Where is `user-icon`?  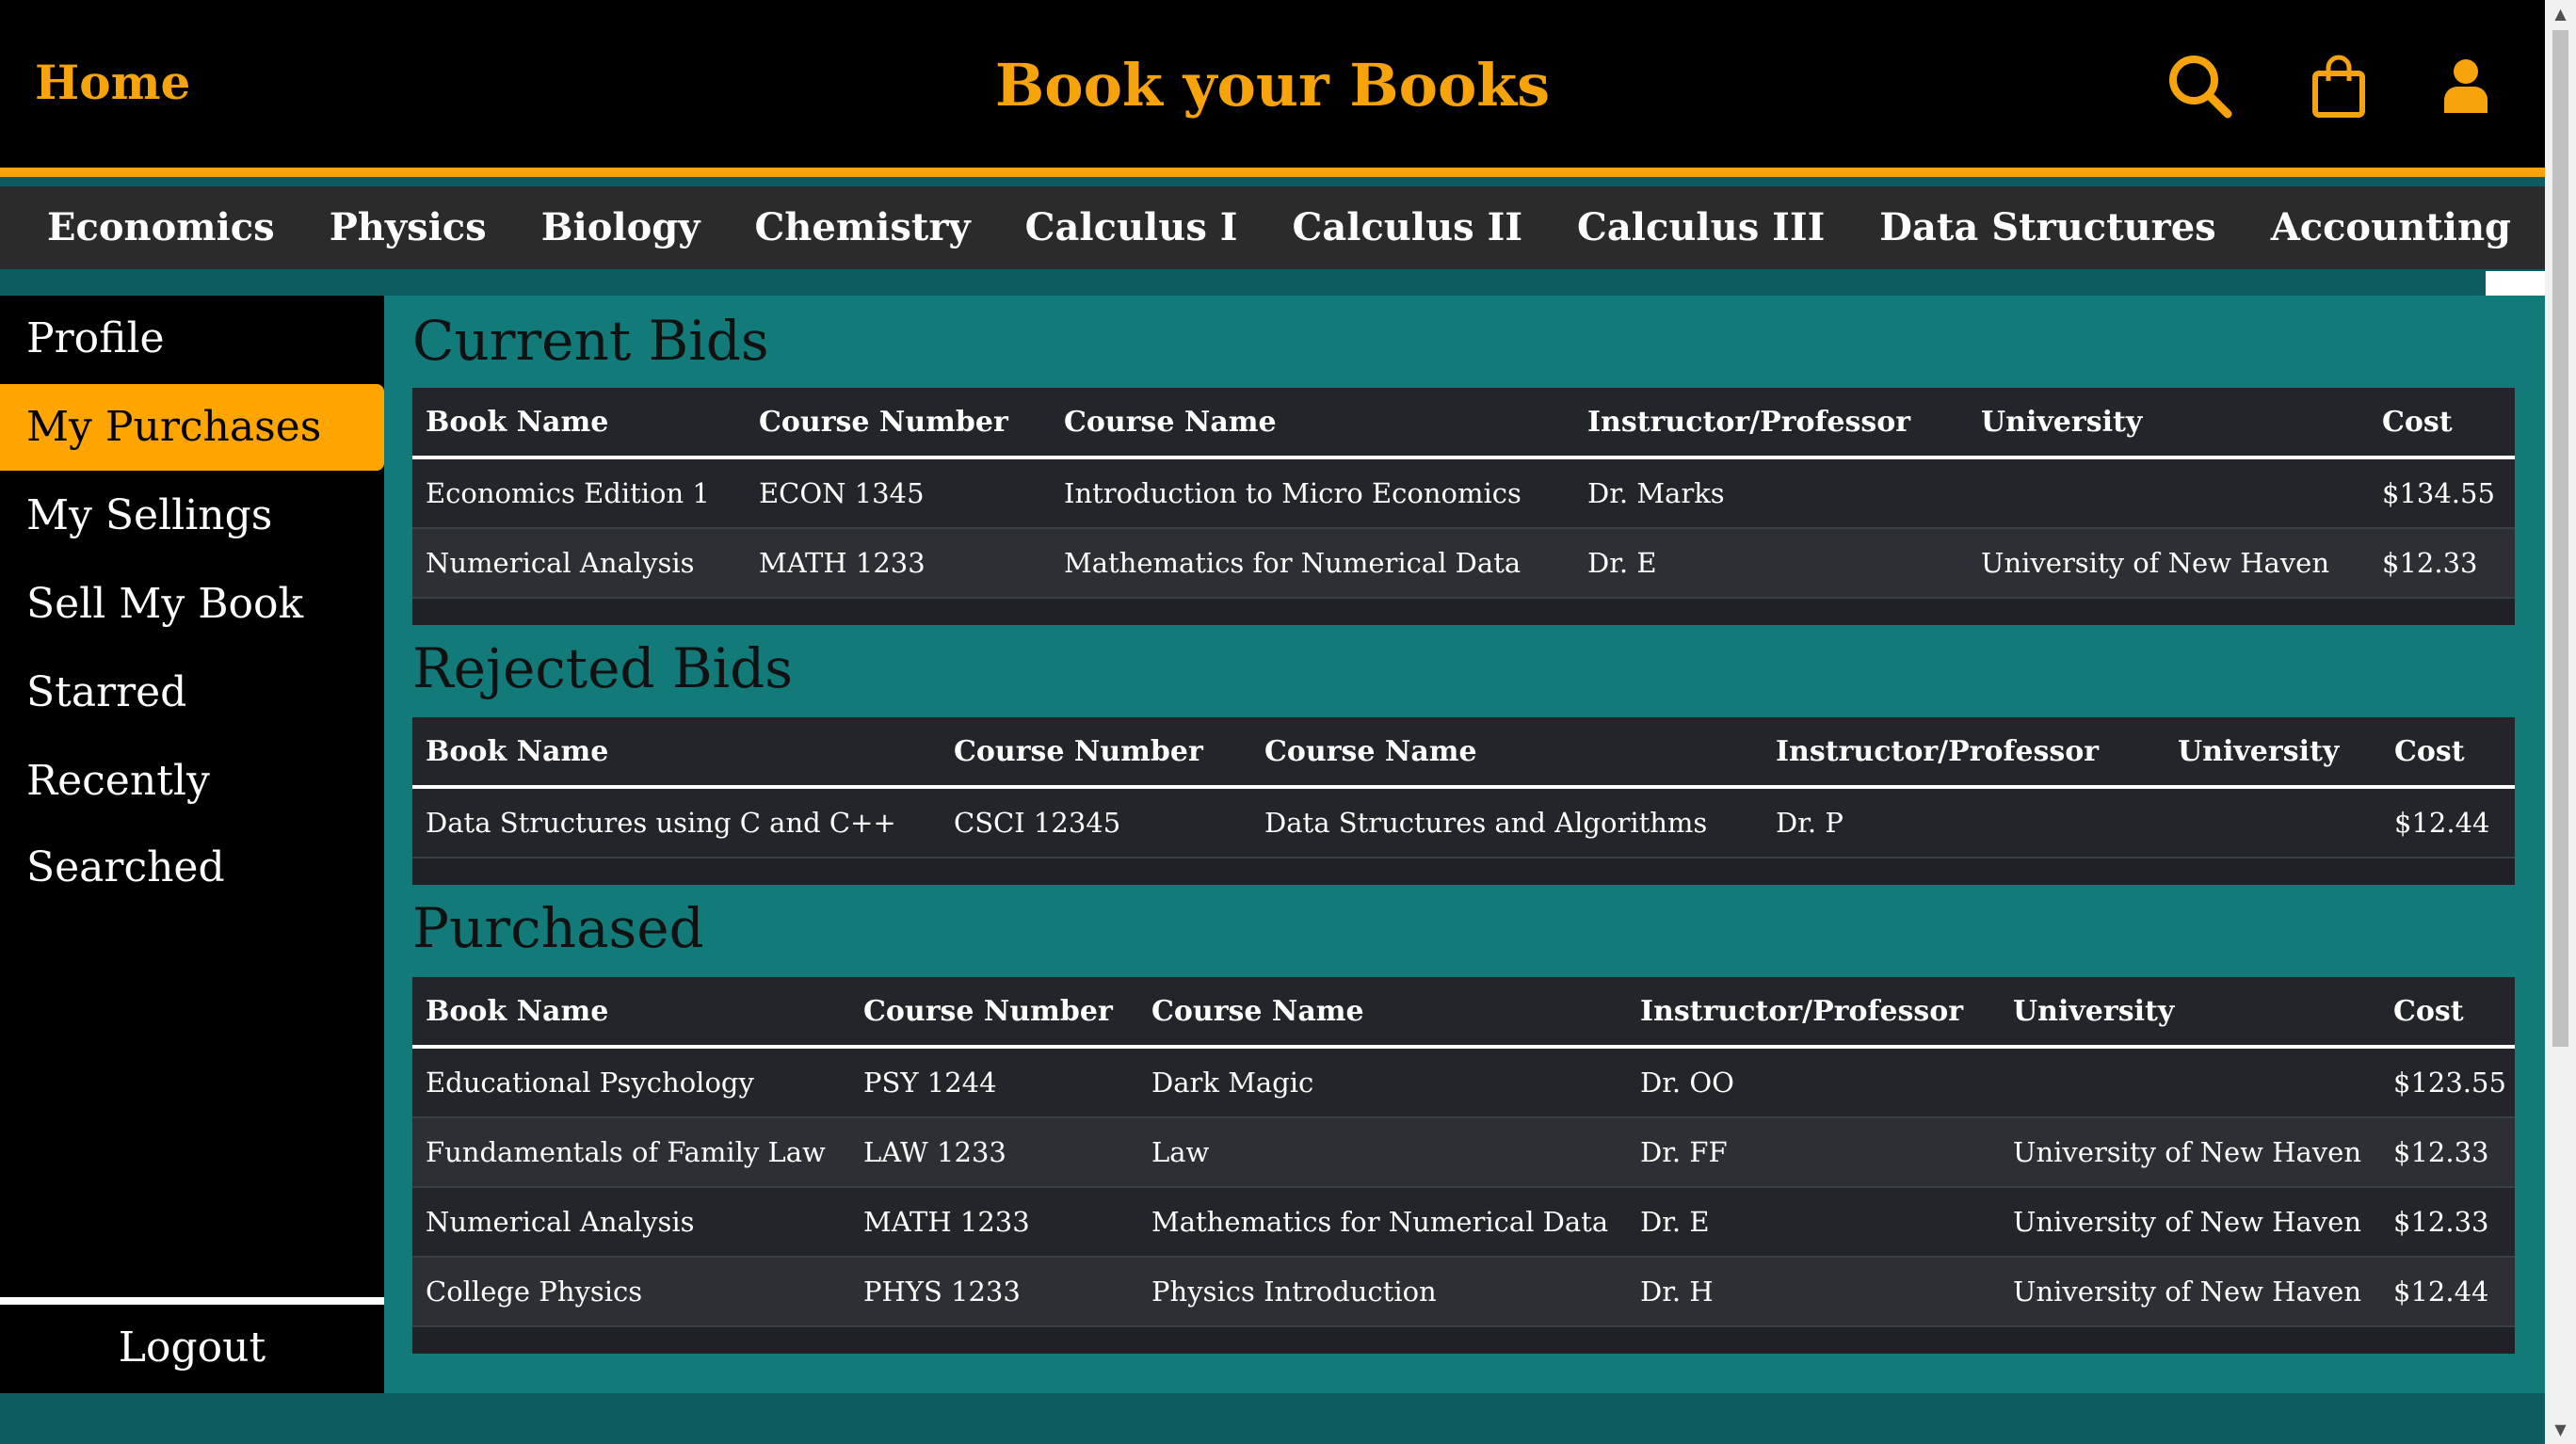 user-icon is located at coordinates (2465, 87).